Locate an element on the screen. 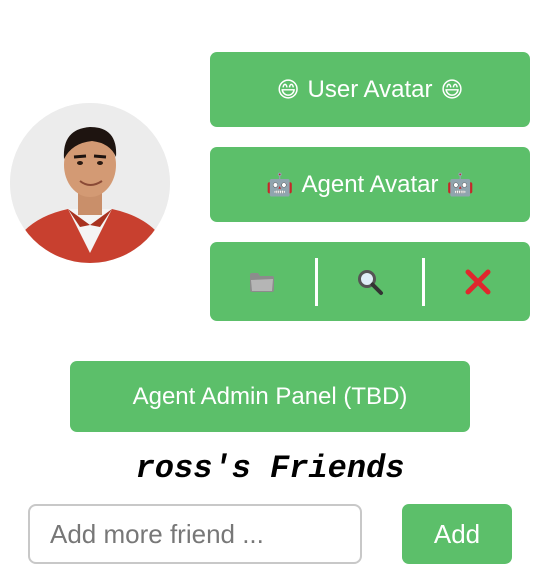  agent-admin-panel-button: Agent Admin Panel (TBD) is located at coordinates (270, 396).